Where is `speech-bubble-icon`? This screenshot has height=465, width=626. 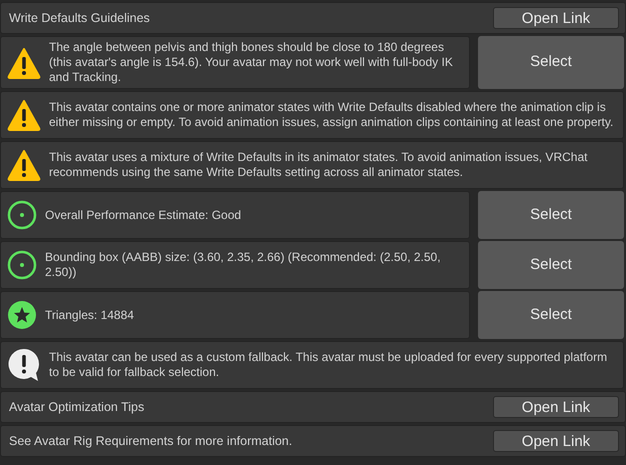
speech-bubble-icon is located at coordinates (24, 365).